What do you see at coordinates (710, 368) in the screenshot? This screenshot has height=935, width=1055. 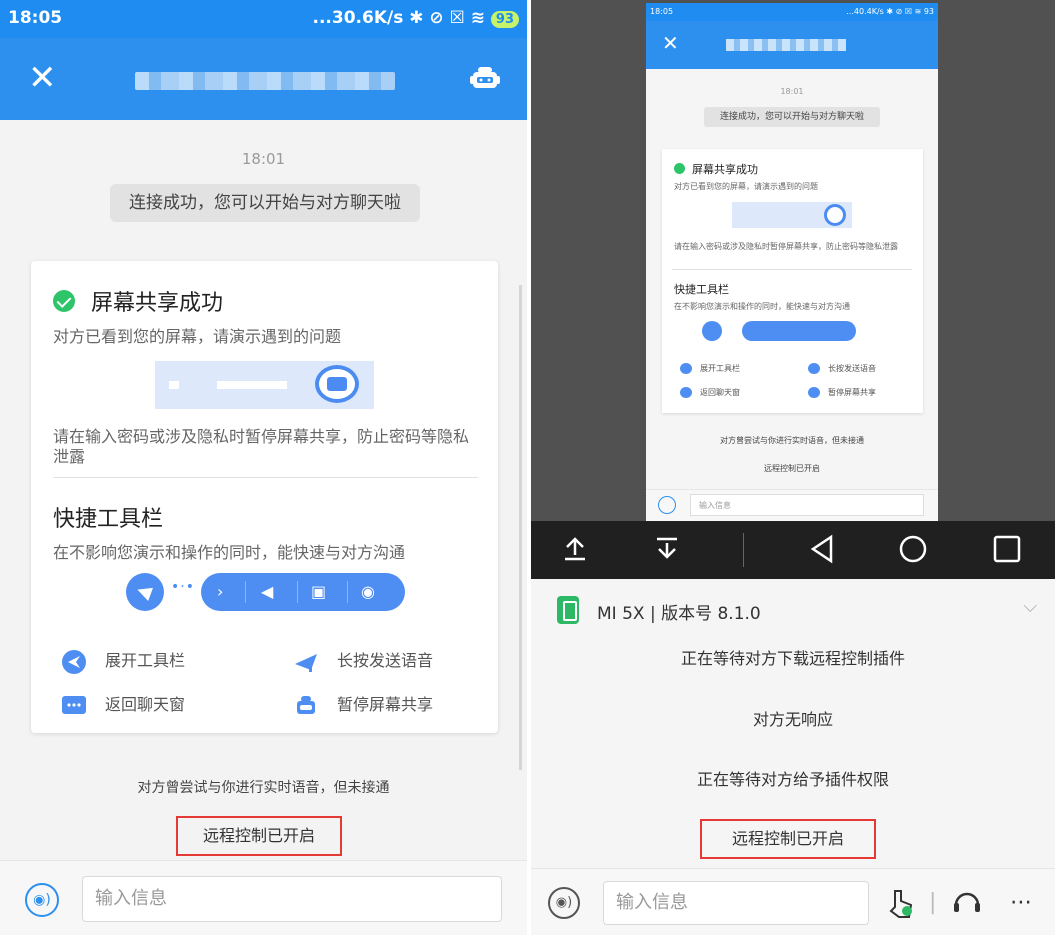 I see `mini-legend-item: 展开工具栏` at bounding box center [710, 368].